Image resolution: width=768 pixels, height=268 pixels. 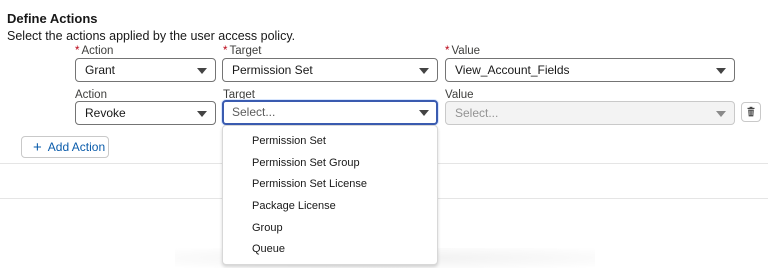 I want to click on dropdown-option: Permission Set Group, so click(x=306, y=163).